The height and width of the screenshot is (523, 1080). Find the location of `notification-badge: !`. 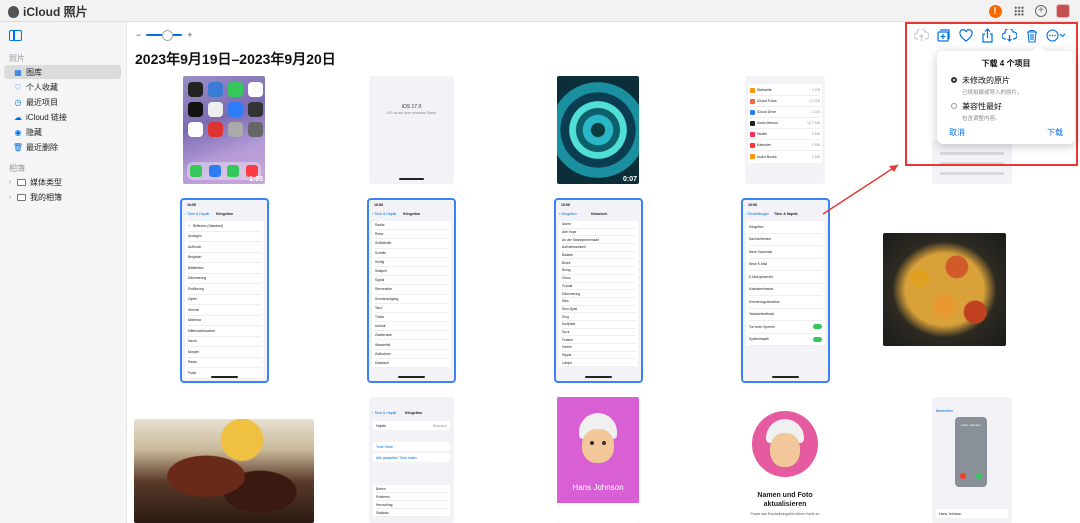

notification-badge: ! is located at coordinates (995, 11).